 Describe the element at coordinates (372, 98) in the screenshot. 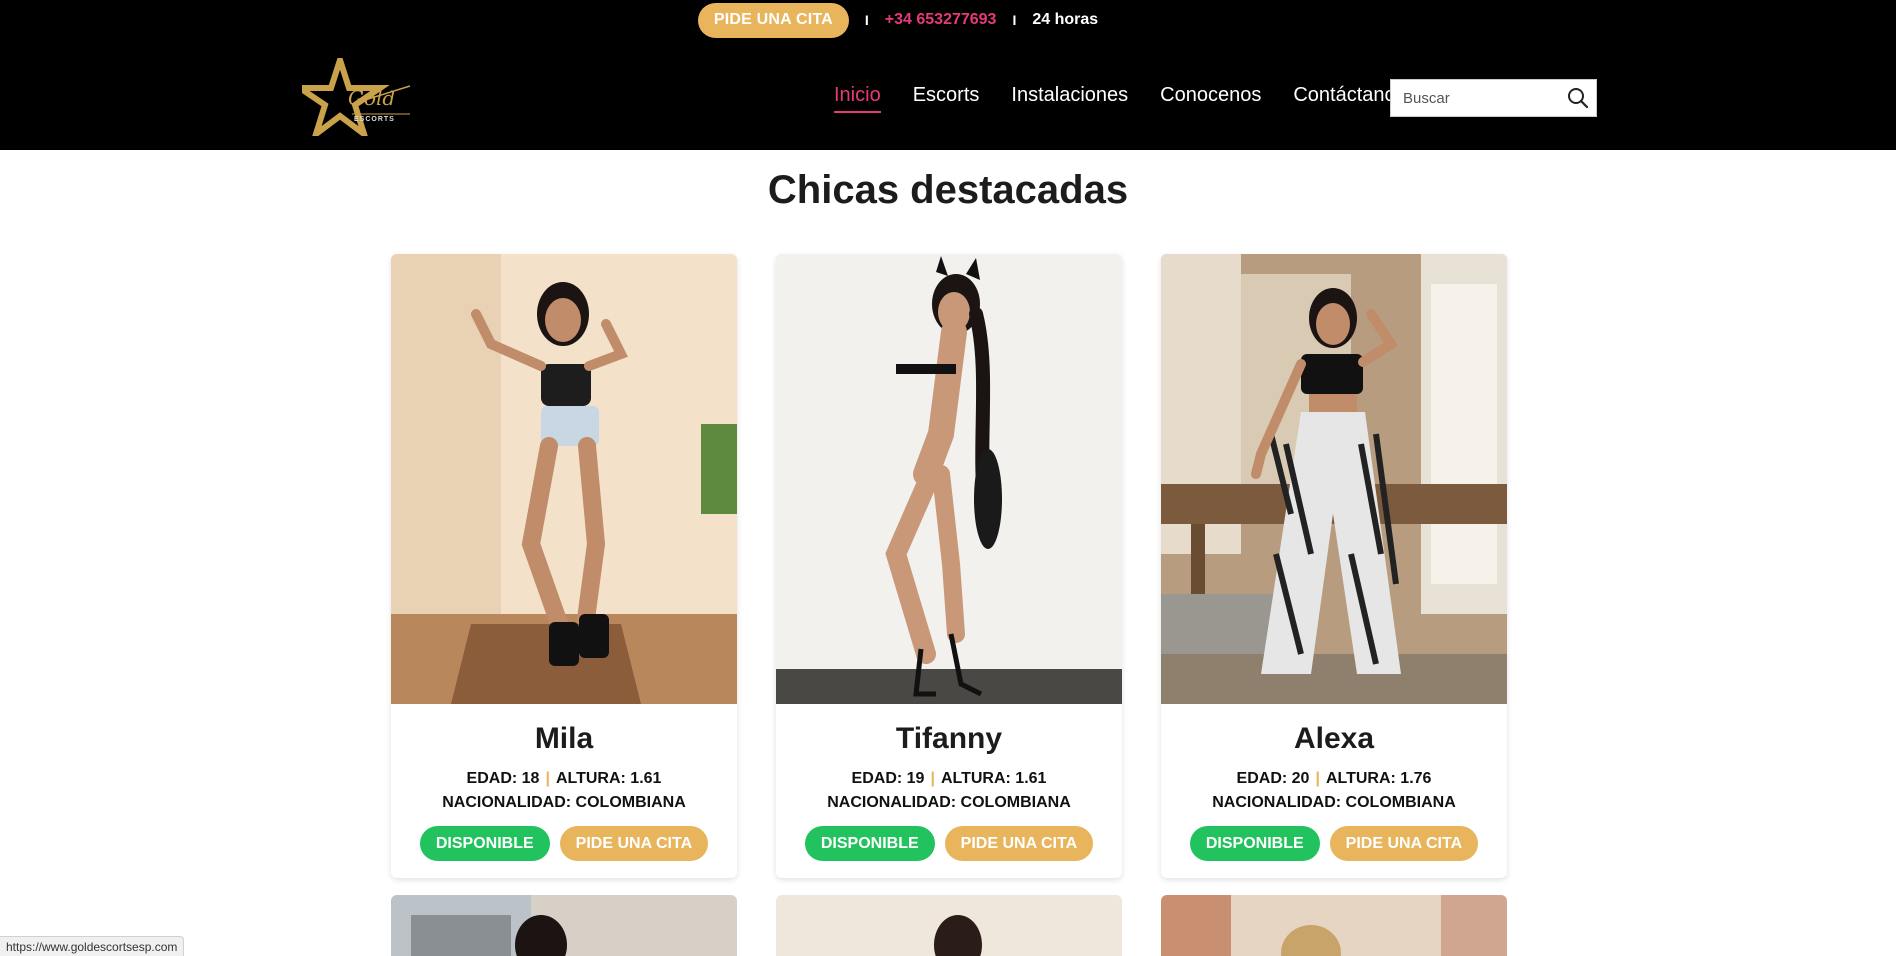

I see `logo-script-text: Gold` at that location.